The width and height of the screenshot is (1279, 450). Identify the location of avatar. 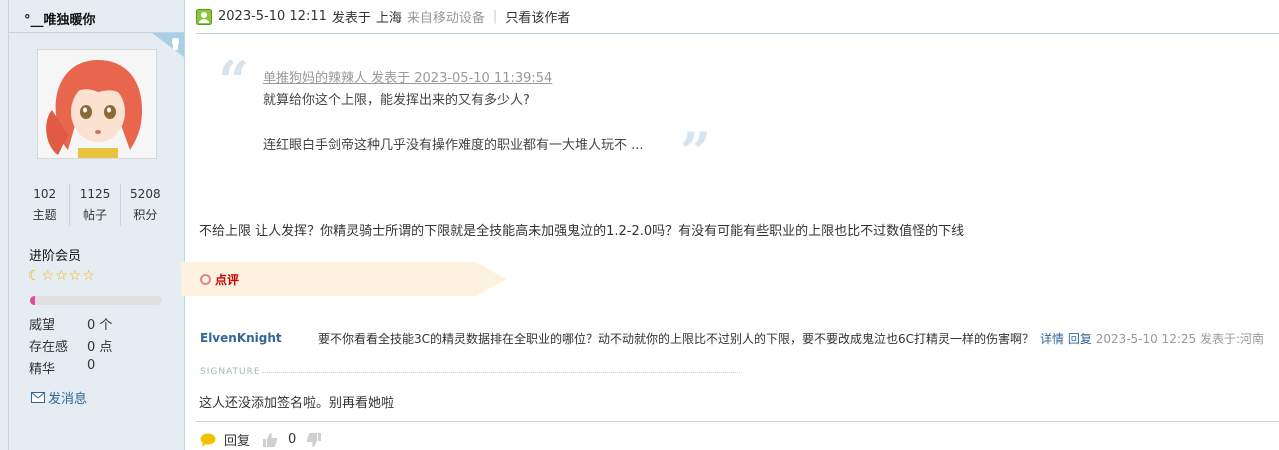
(97, 104).